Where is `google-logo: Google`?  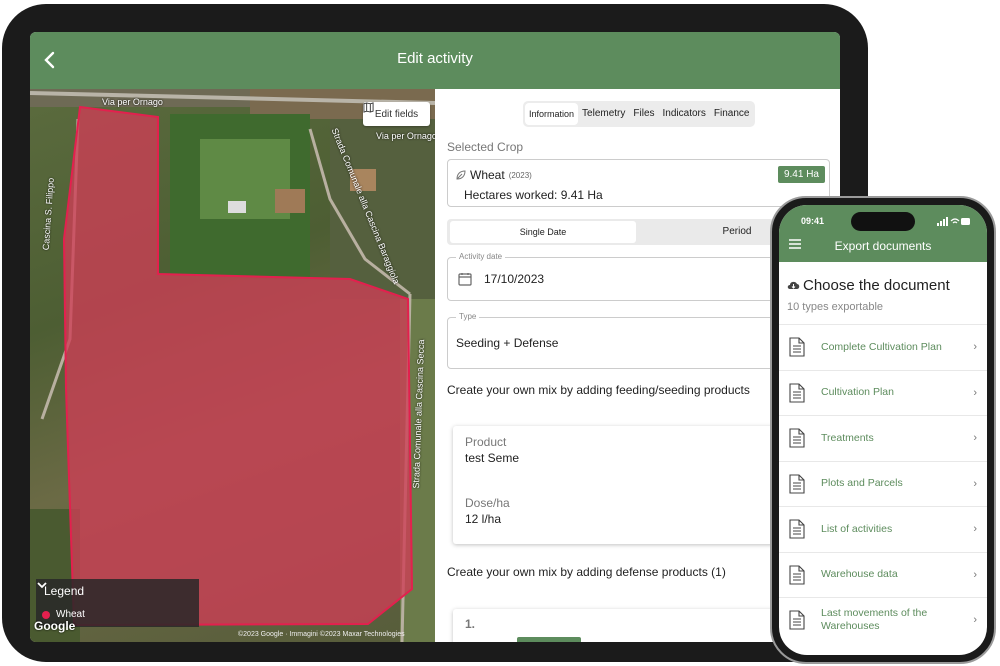
google-logo: Google is located at coordinates (55, 626).